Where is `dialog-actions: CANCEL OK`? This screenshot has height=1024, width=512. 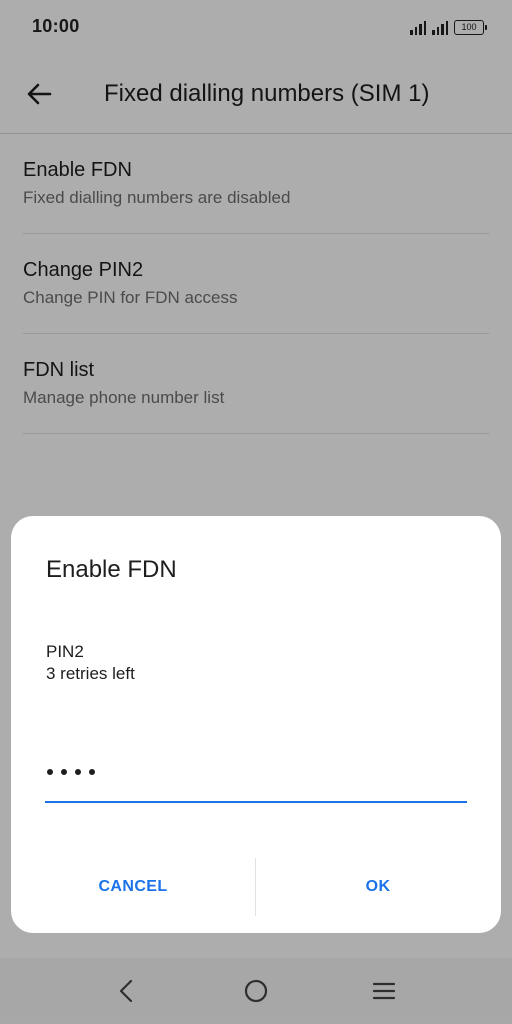
dialog-actions: CANCEL OK is located at coordinates (256, 887).